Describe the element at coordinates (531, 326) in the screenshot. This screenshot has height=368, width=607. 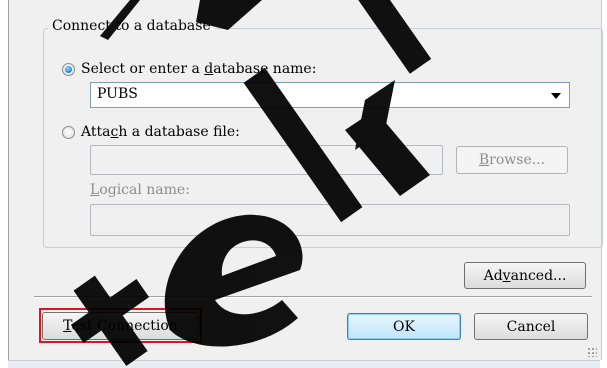
I see `cancel-button: Cancel` at that location.